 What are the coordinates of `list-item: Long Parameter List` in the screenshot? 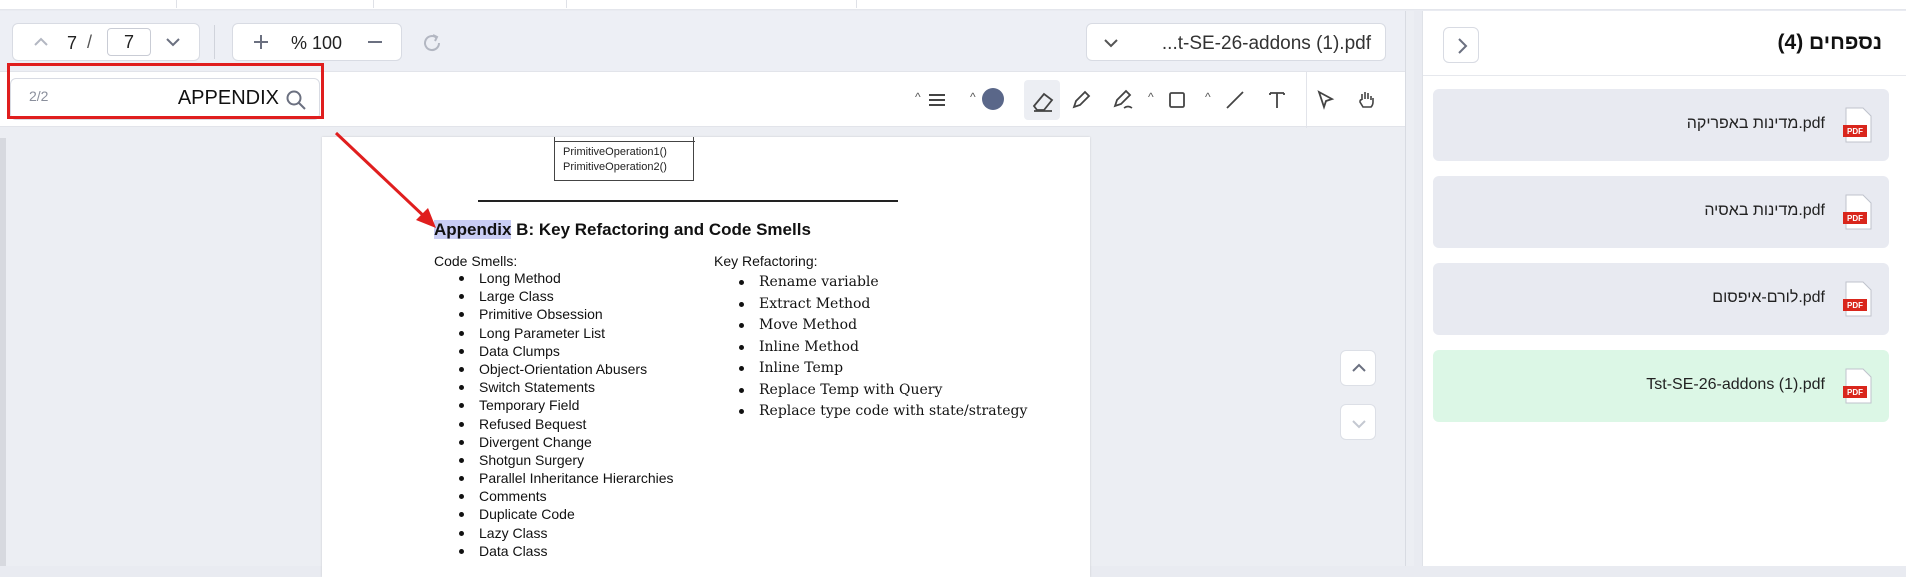 It's located at (566, 333).